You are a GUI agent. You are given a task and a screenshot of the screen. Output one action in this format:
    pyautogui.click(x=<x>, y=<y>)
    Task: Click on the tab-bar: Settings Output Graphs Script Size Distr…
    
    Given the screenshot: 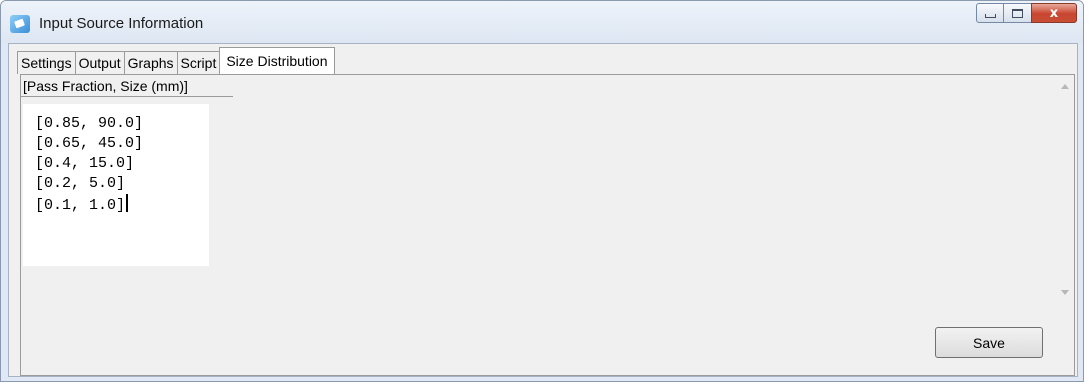 What is the action you would take?
    pyautogui.click(x=176, y=60)
    